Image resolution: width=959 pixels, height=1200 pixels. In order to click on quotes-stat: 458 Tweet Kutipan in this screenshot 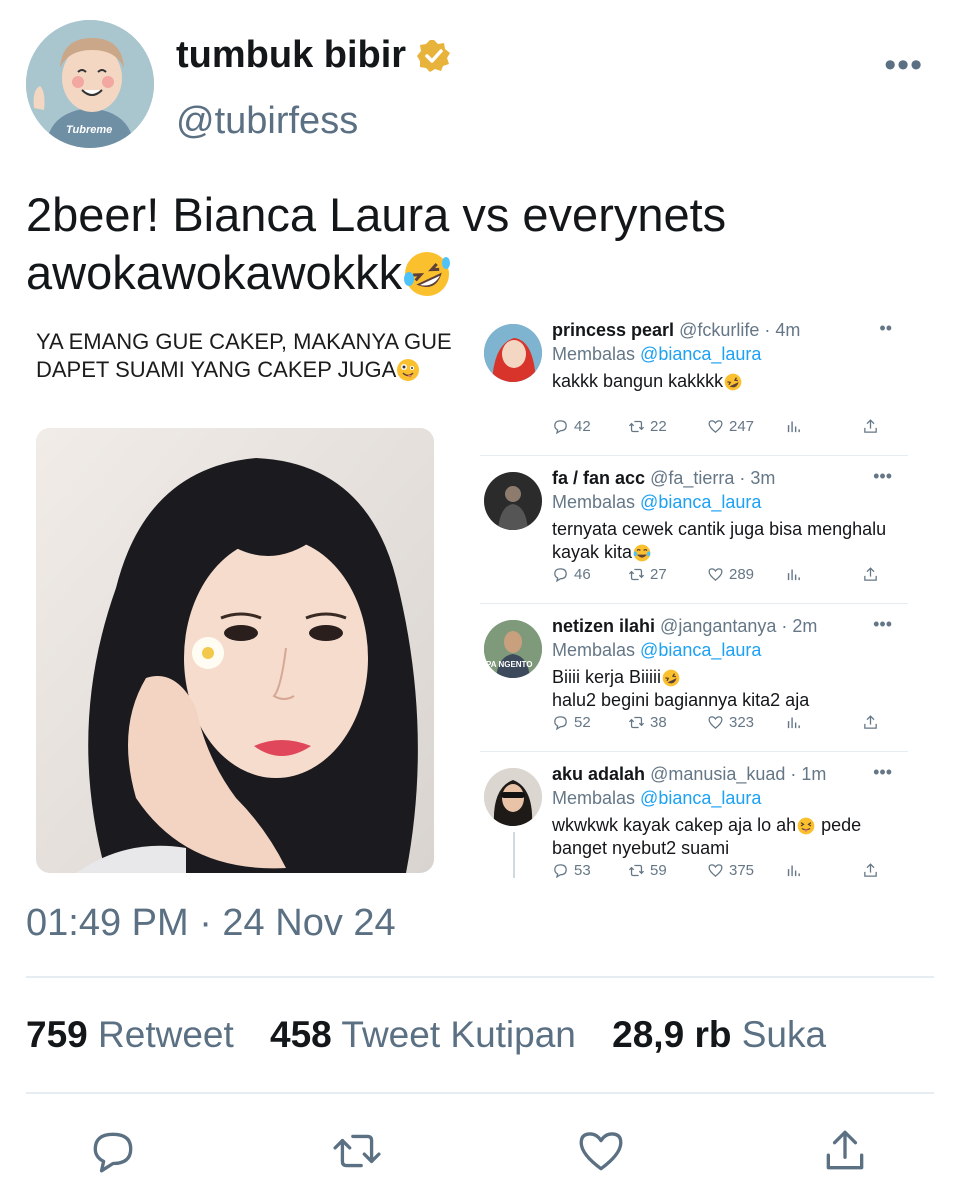, I will do `click(423, 1034)`.